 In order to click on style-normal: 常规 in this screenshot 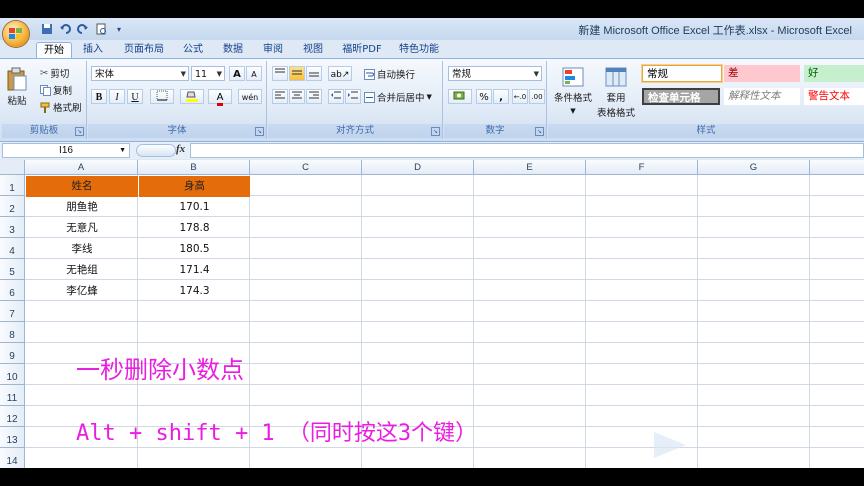, I will do `click(682, 73)`.